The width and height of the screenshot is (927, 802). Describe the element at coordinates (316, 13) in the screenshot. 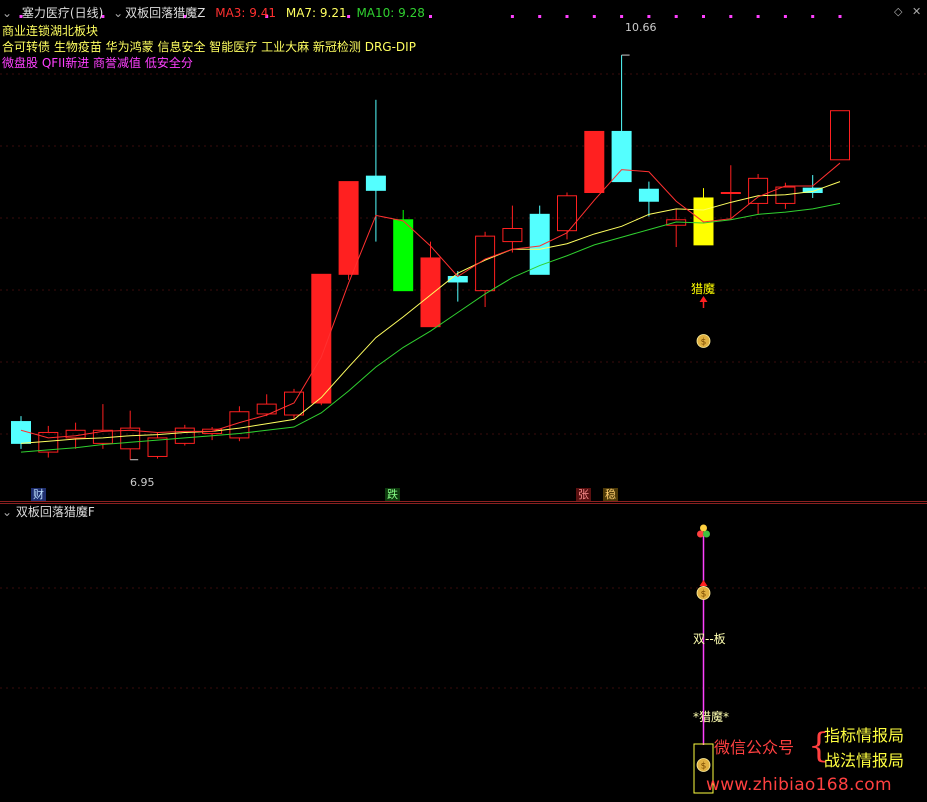

I see `ma7-label: MA7: 9.21` at that location.